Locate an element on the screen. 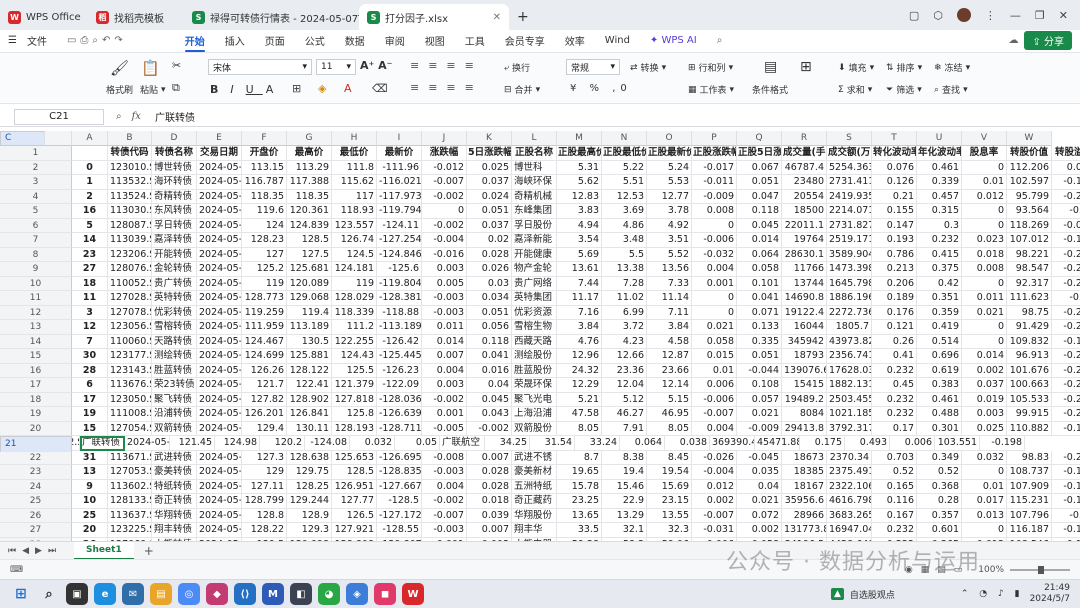  cell: 10 is located at coordinates (90, 501).